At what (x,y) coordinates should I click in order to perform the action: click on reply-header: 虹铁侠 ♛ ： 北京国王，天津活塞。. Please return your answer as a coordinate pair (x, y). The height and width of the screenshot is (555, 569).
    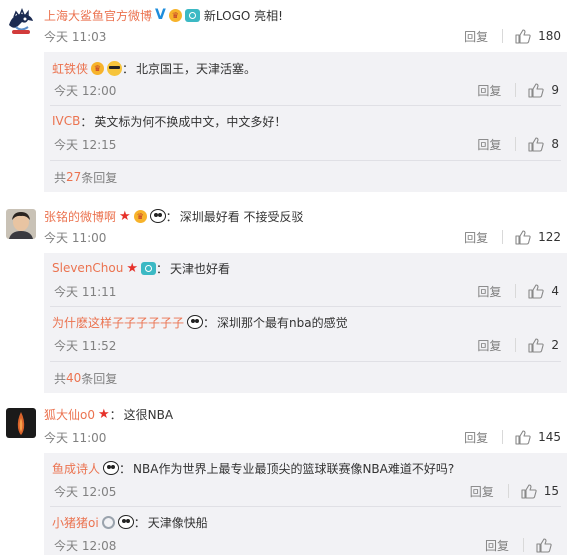
    Looking at the image, I should click on (154, 68).